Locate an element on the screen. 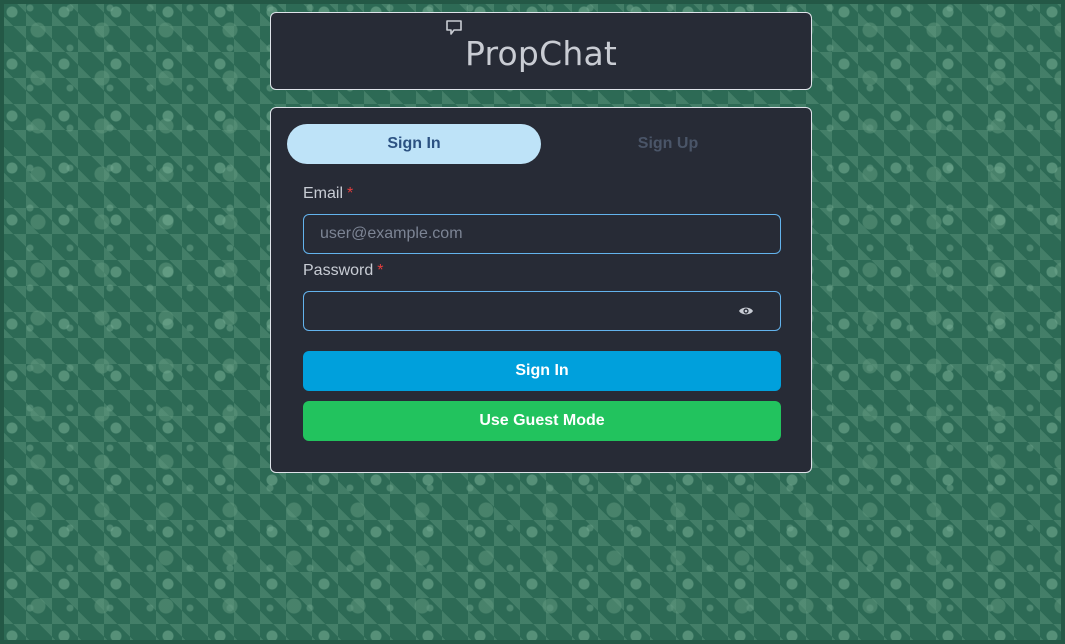 This screenshot has width=1065, height=644. email-label: Email * is located at coordinates (328, 194).